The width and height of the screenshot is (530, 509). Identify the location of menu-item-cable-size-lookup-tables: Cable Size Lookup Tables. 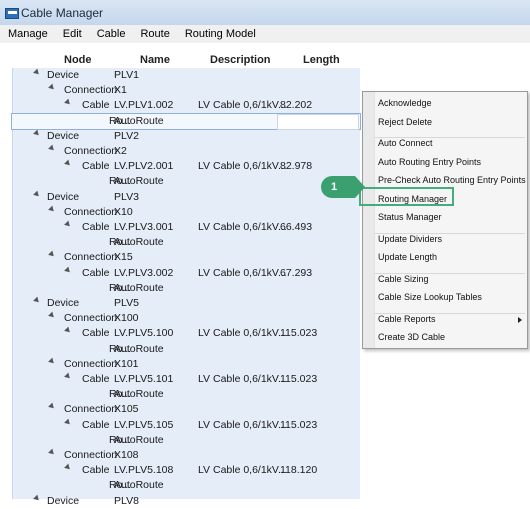
(430, 297).